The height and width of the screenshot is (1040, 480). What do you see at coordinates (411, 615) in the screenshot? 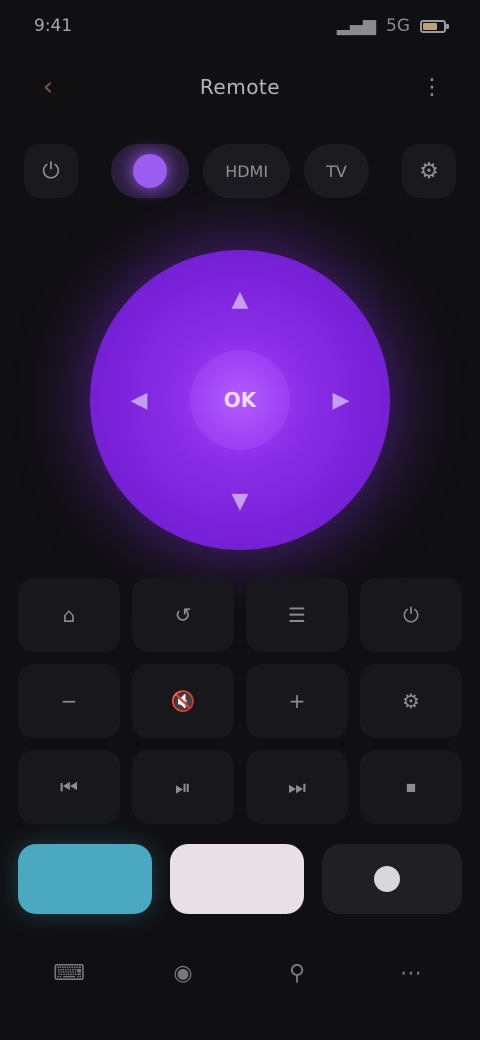
I see `power-toggle-icon: ⏻` at bounding box center [411, 615].